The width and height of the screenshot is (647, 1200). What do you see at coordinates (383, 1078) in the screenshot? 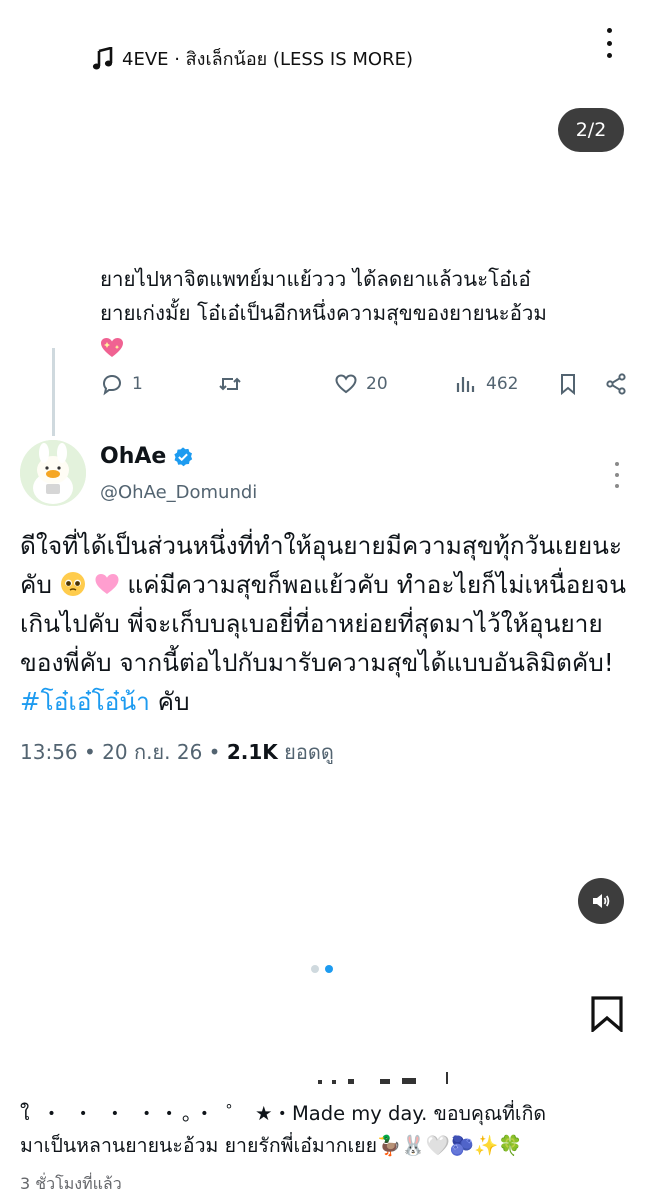
I see `cropped-text-fragment` at bounding box center [383, 1078].